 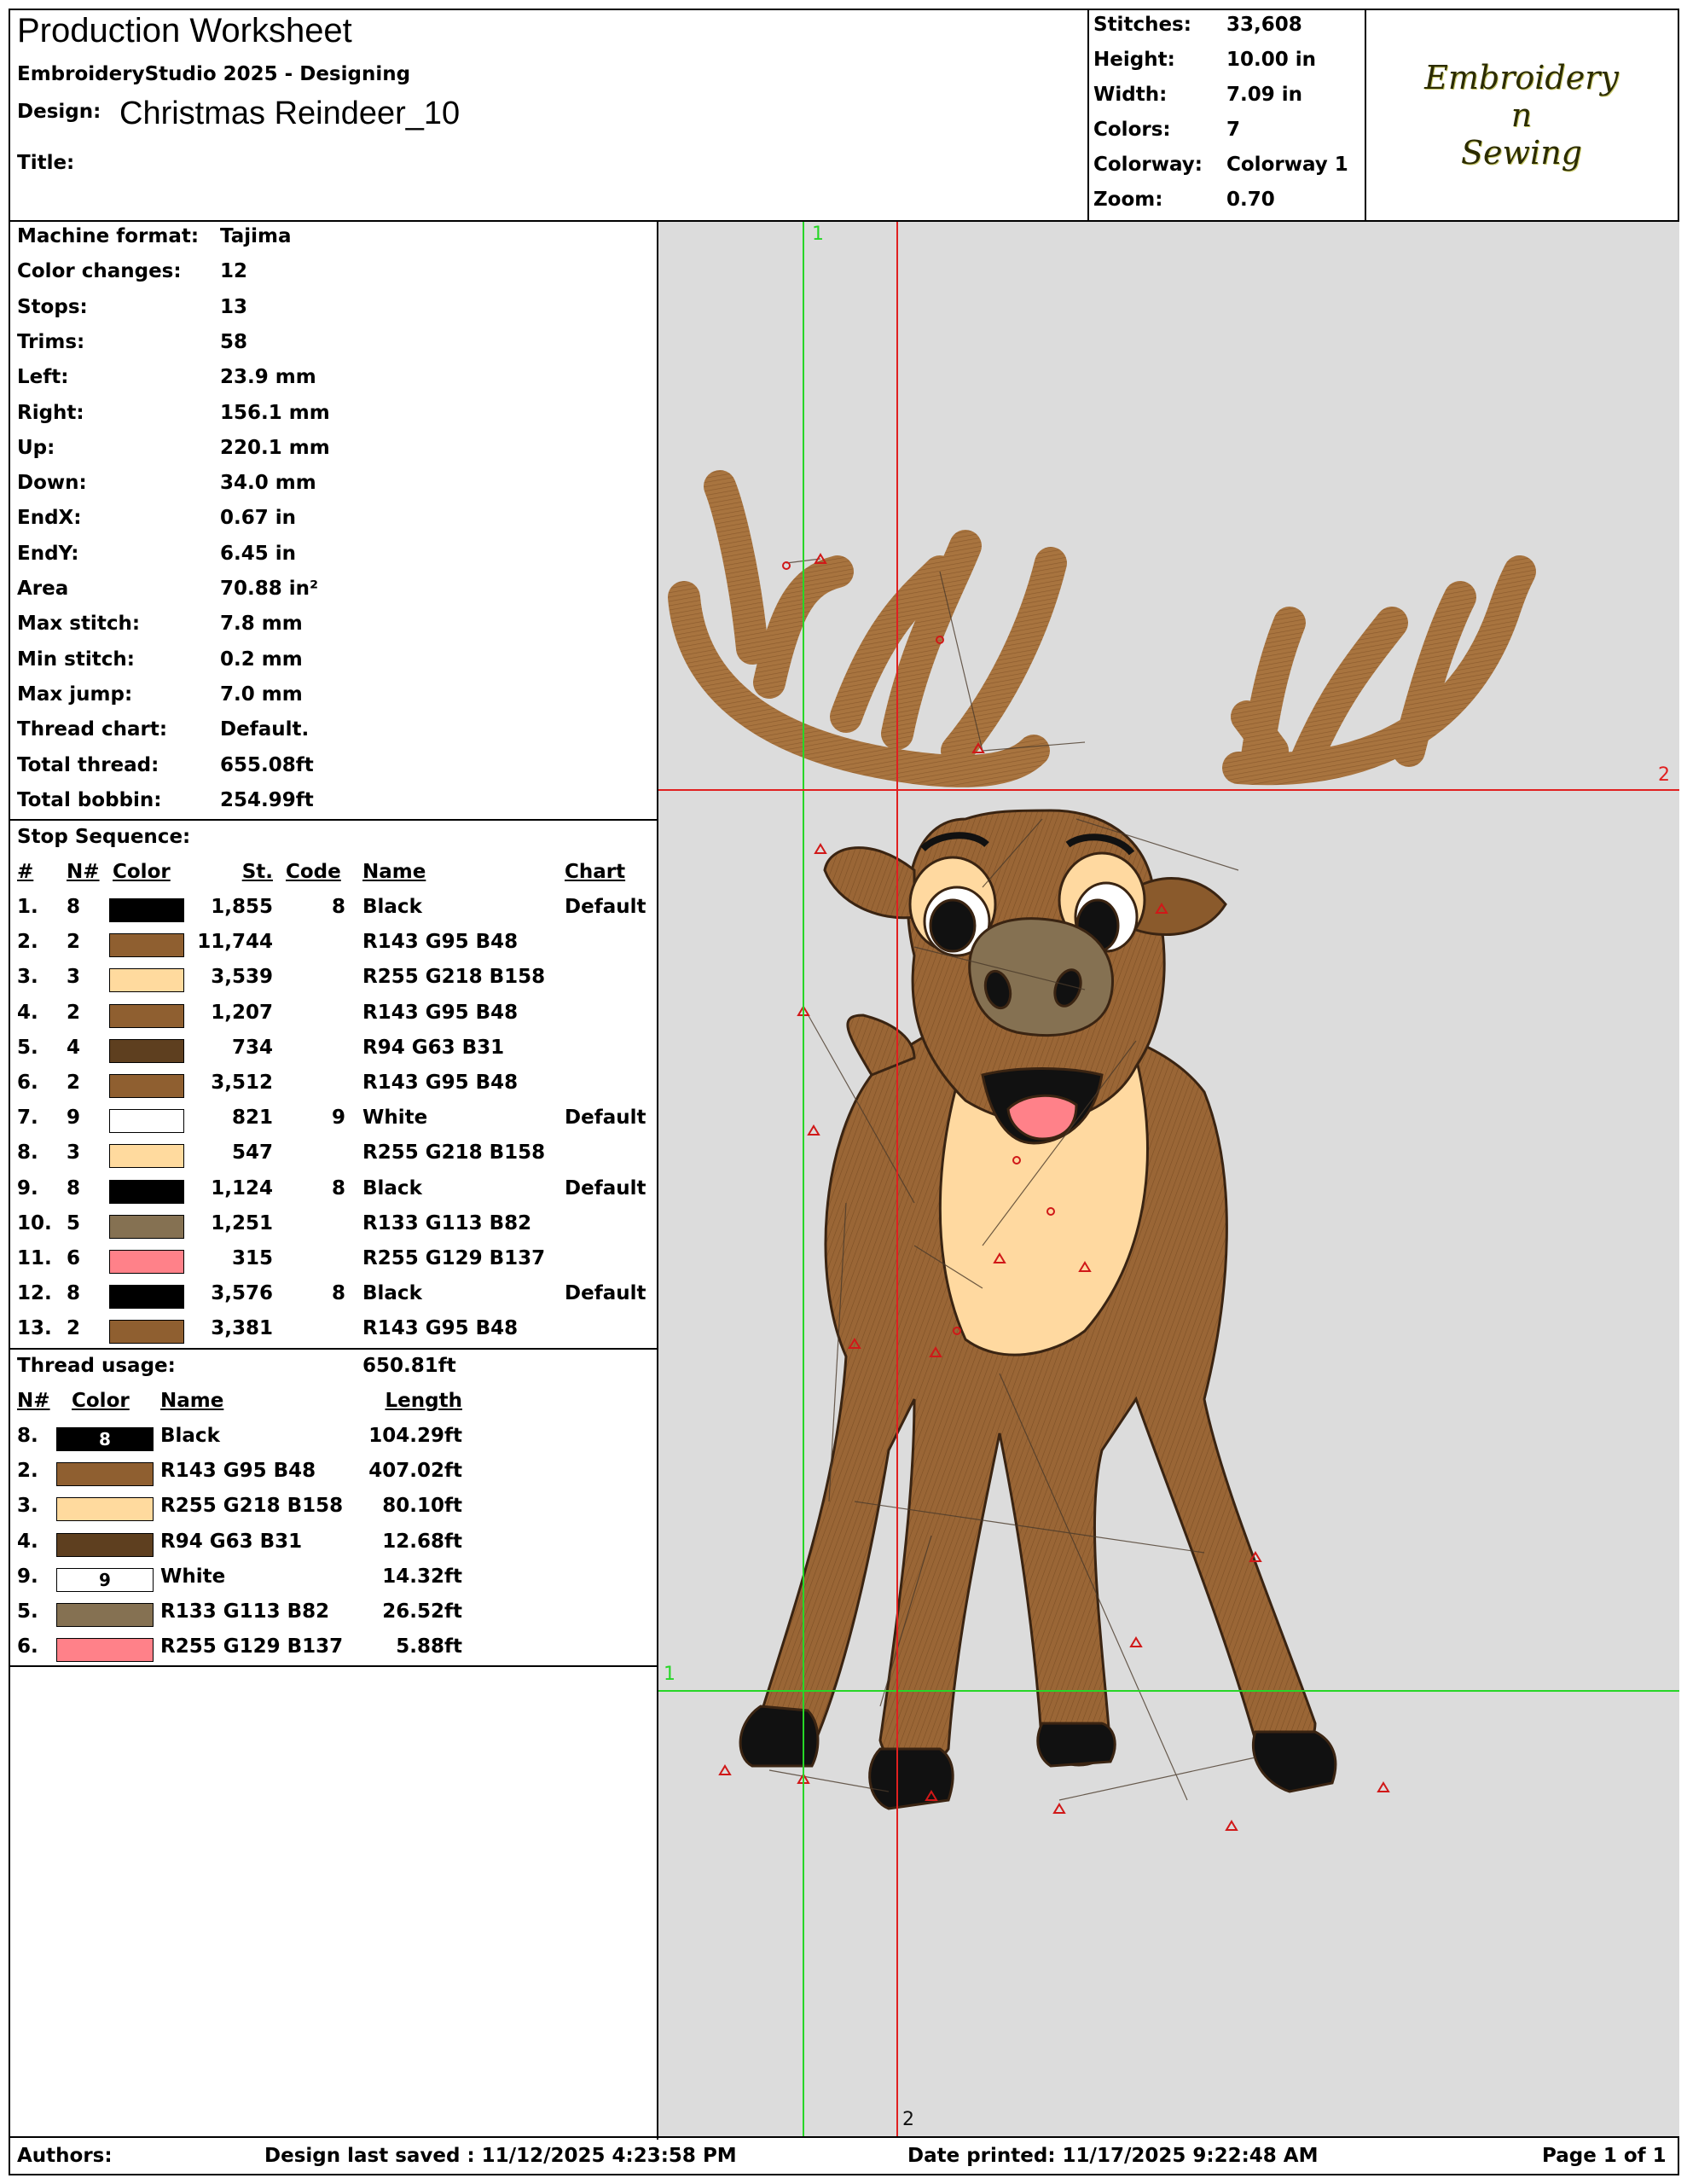 I want to click on machine-info-label: Stops:, so click(x=53, y=307).